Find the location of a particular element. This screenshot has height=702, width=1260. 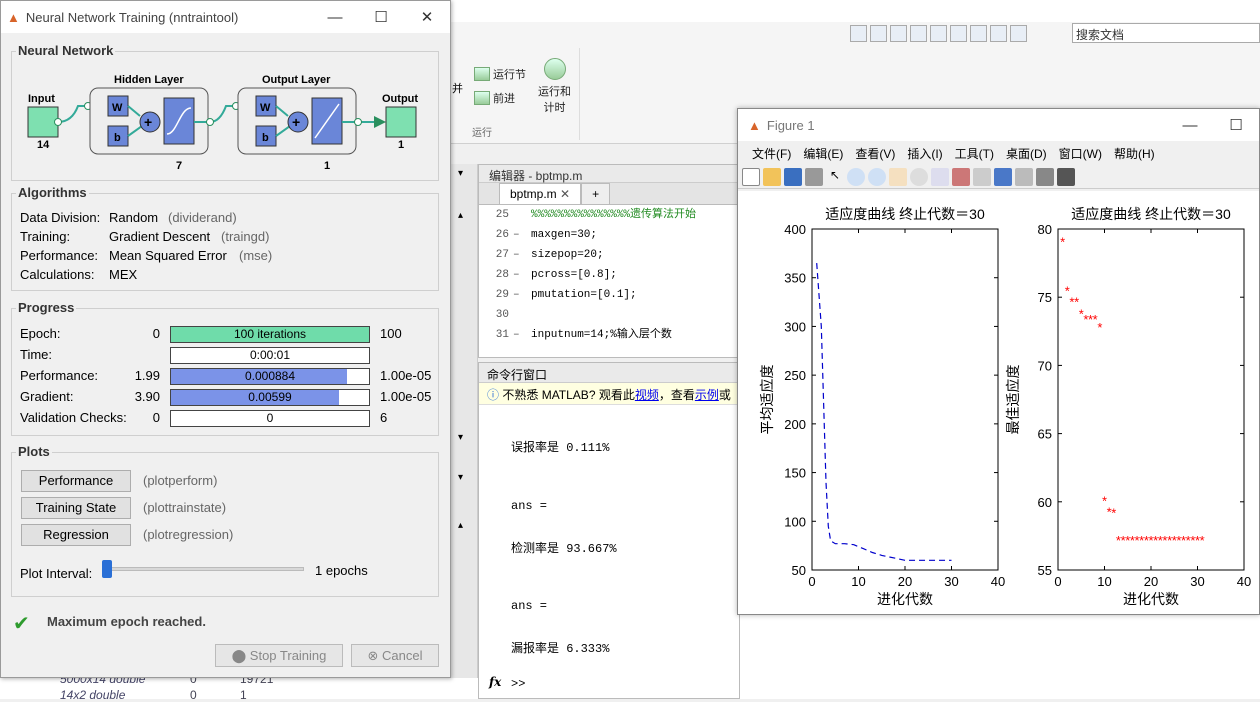

video-link: 视频 is located at coordinates (647, 395).